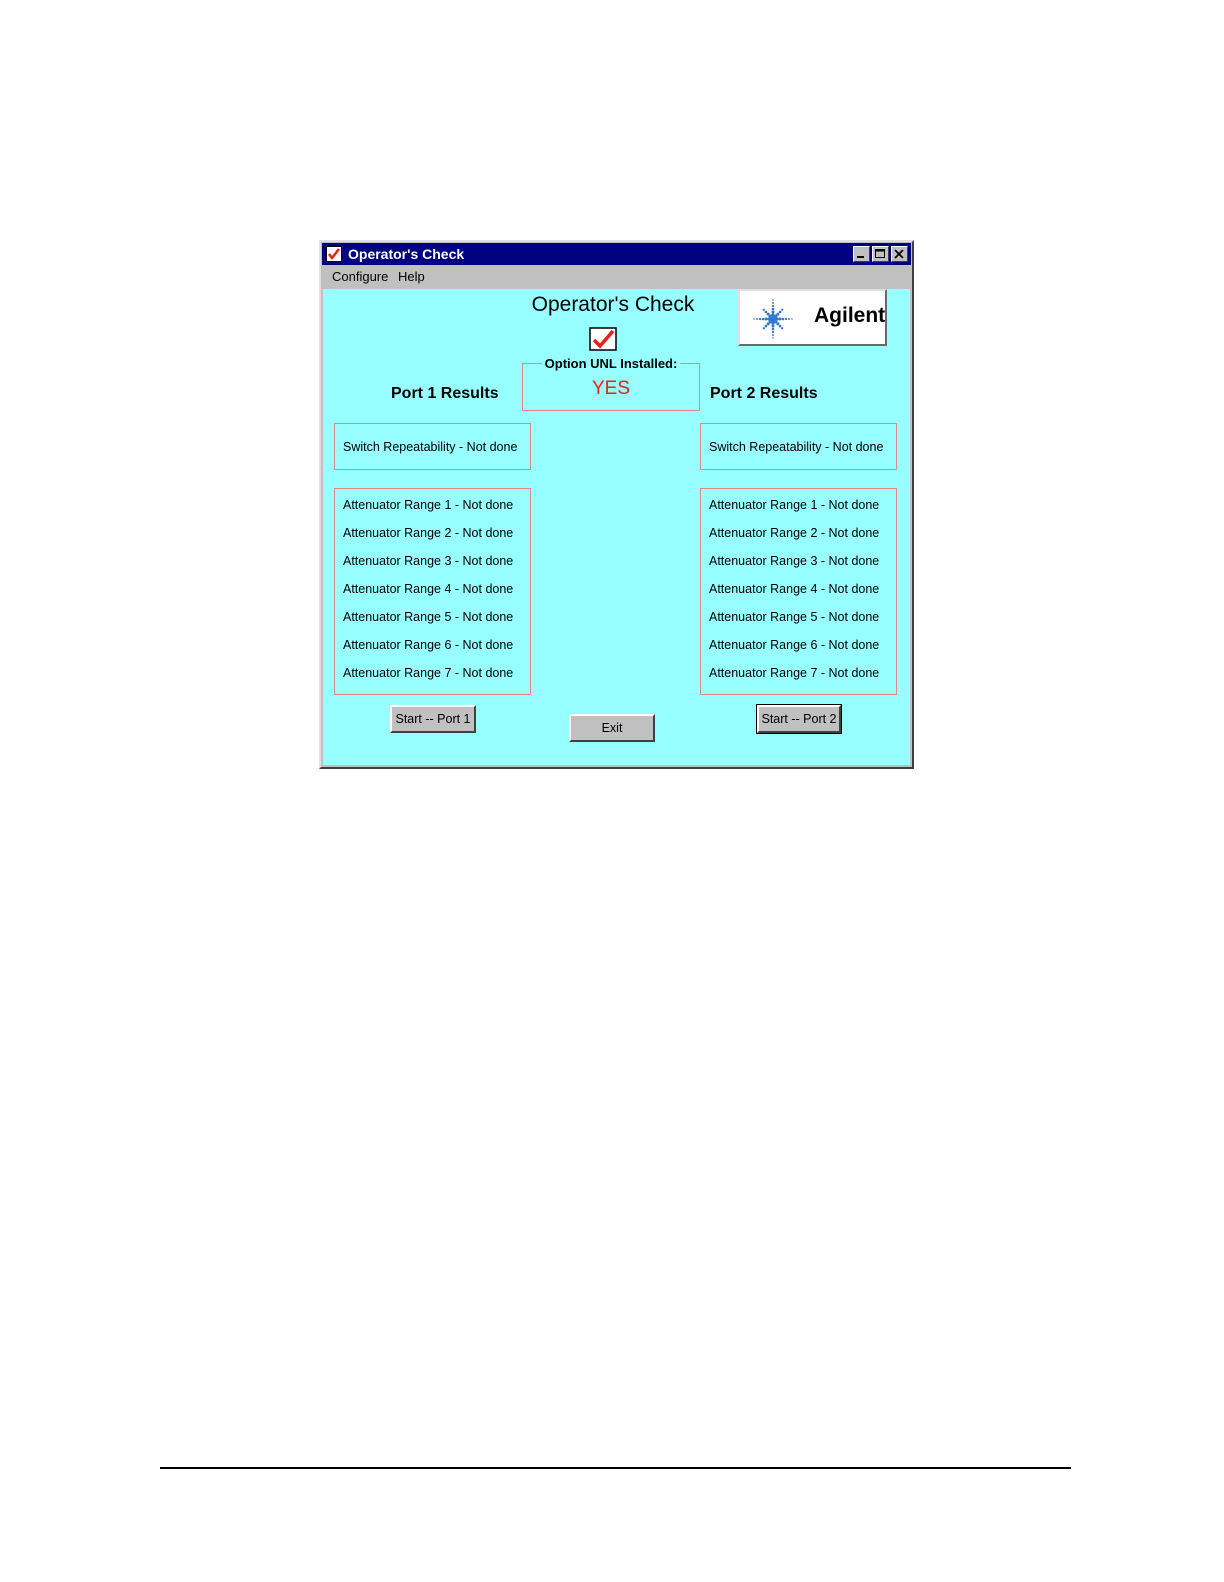 The image size is (1224, 1582). I want to click on menu-configure: Configure, so click(360, 276).